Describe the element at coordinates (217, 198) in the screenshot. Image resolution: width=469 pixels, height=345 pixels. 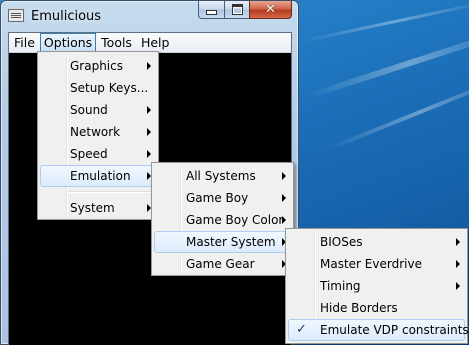
I see `menu-item-label: Game Boy` at that location.